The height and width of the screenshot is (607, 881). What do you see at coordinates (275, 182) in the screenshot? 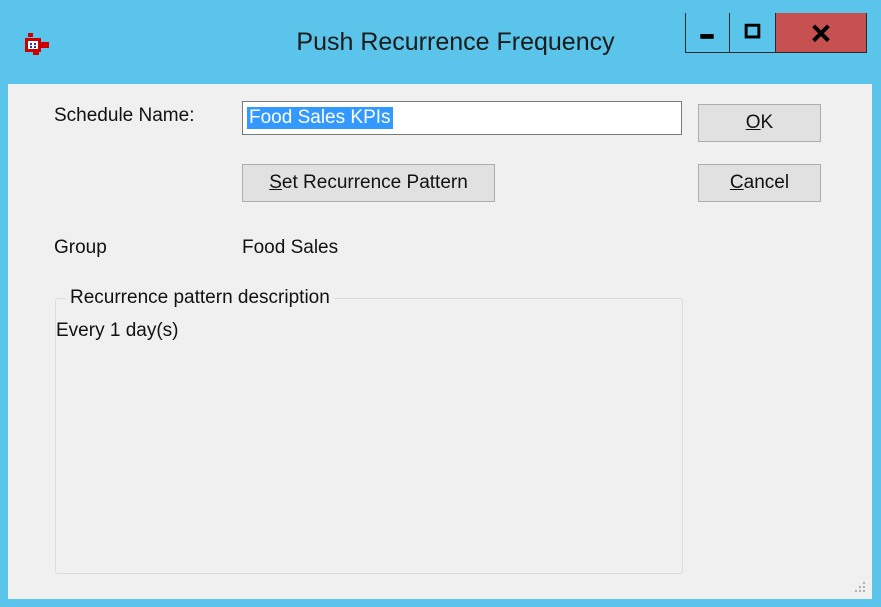
I see `set-pattern-mnemonic: S` at bounding box center [275, 182].